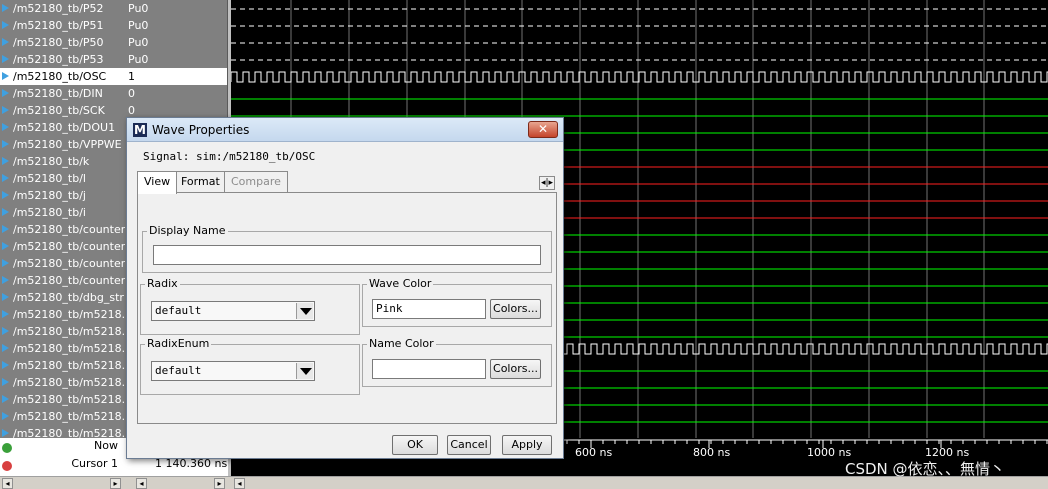 This screenshot has width=1048, height=489. Describe the element at coordinates (415, 445) in the screenshot. I see `ok-button: OK` at that location.